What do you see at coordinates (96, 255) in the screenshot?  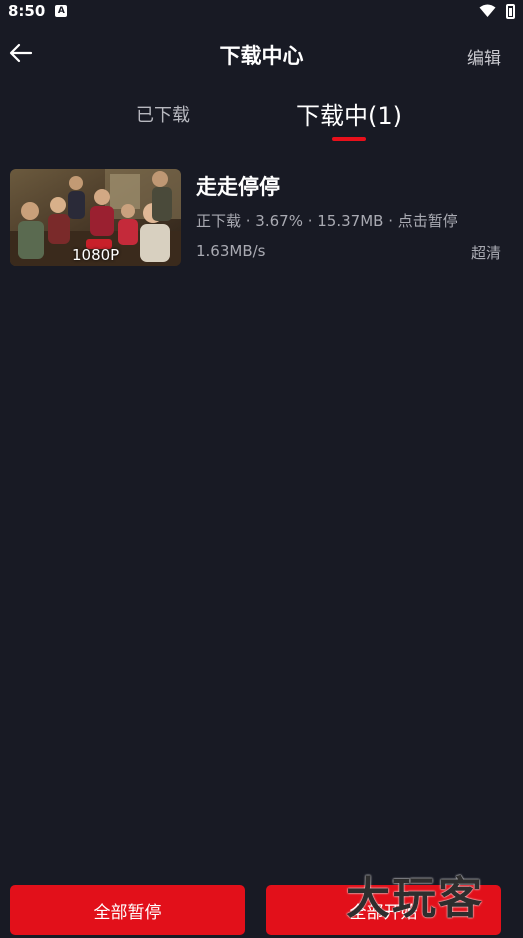 I see `resolution-badge: 1080P` at bounding box center [96, 255].